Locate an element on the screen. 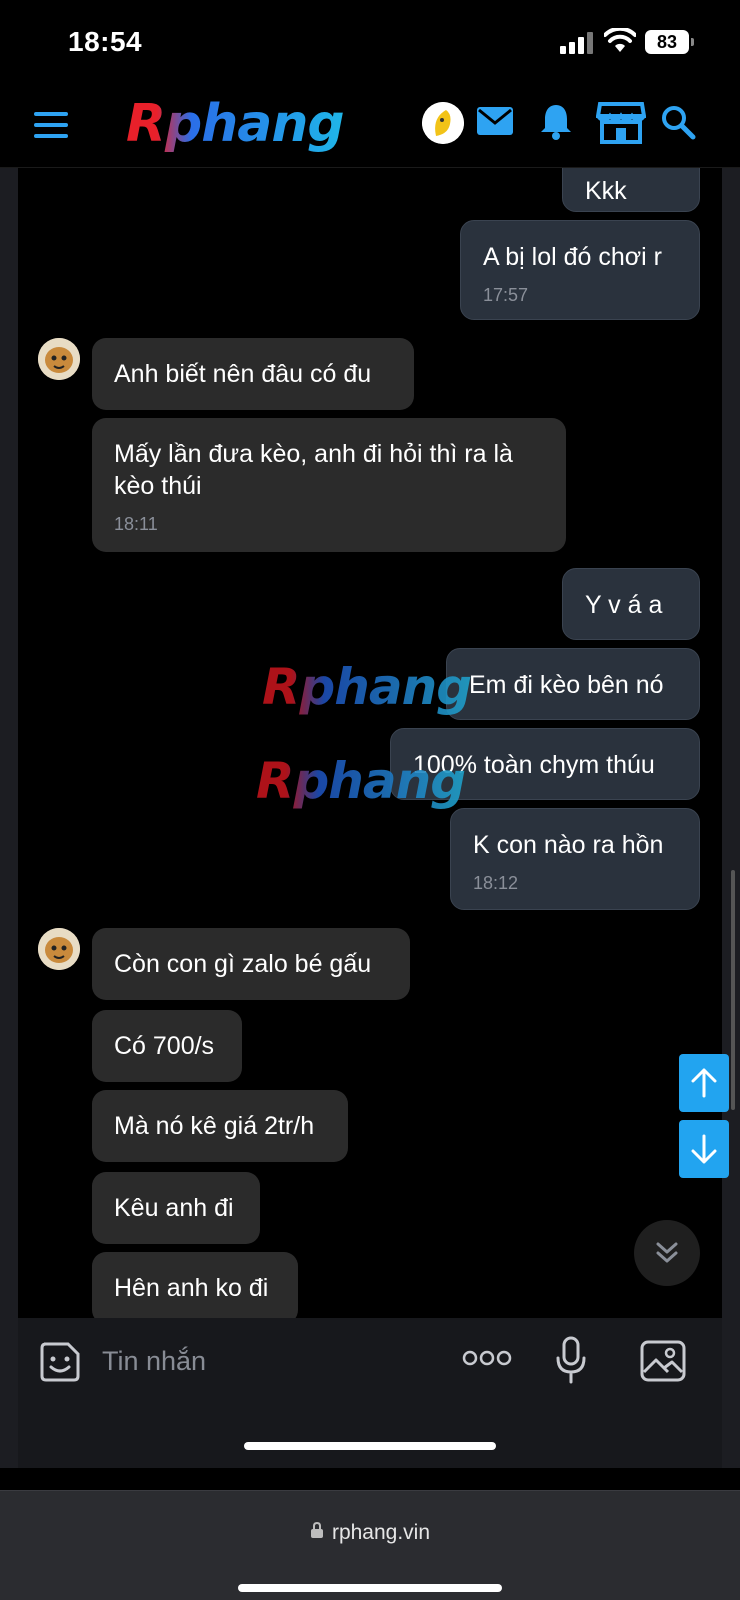  arrow-up-icon is located at coordinates (704, 1083).